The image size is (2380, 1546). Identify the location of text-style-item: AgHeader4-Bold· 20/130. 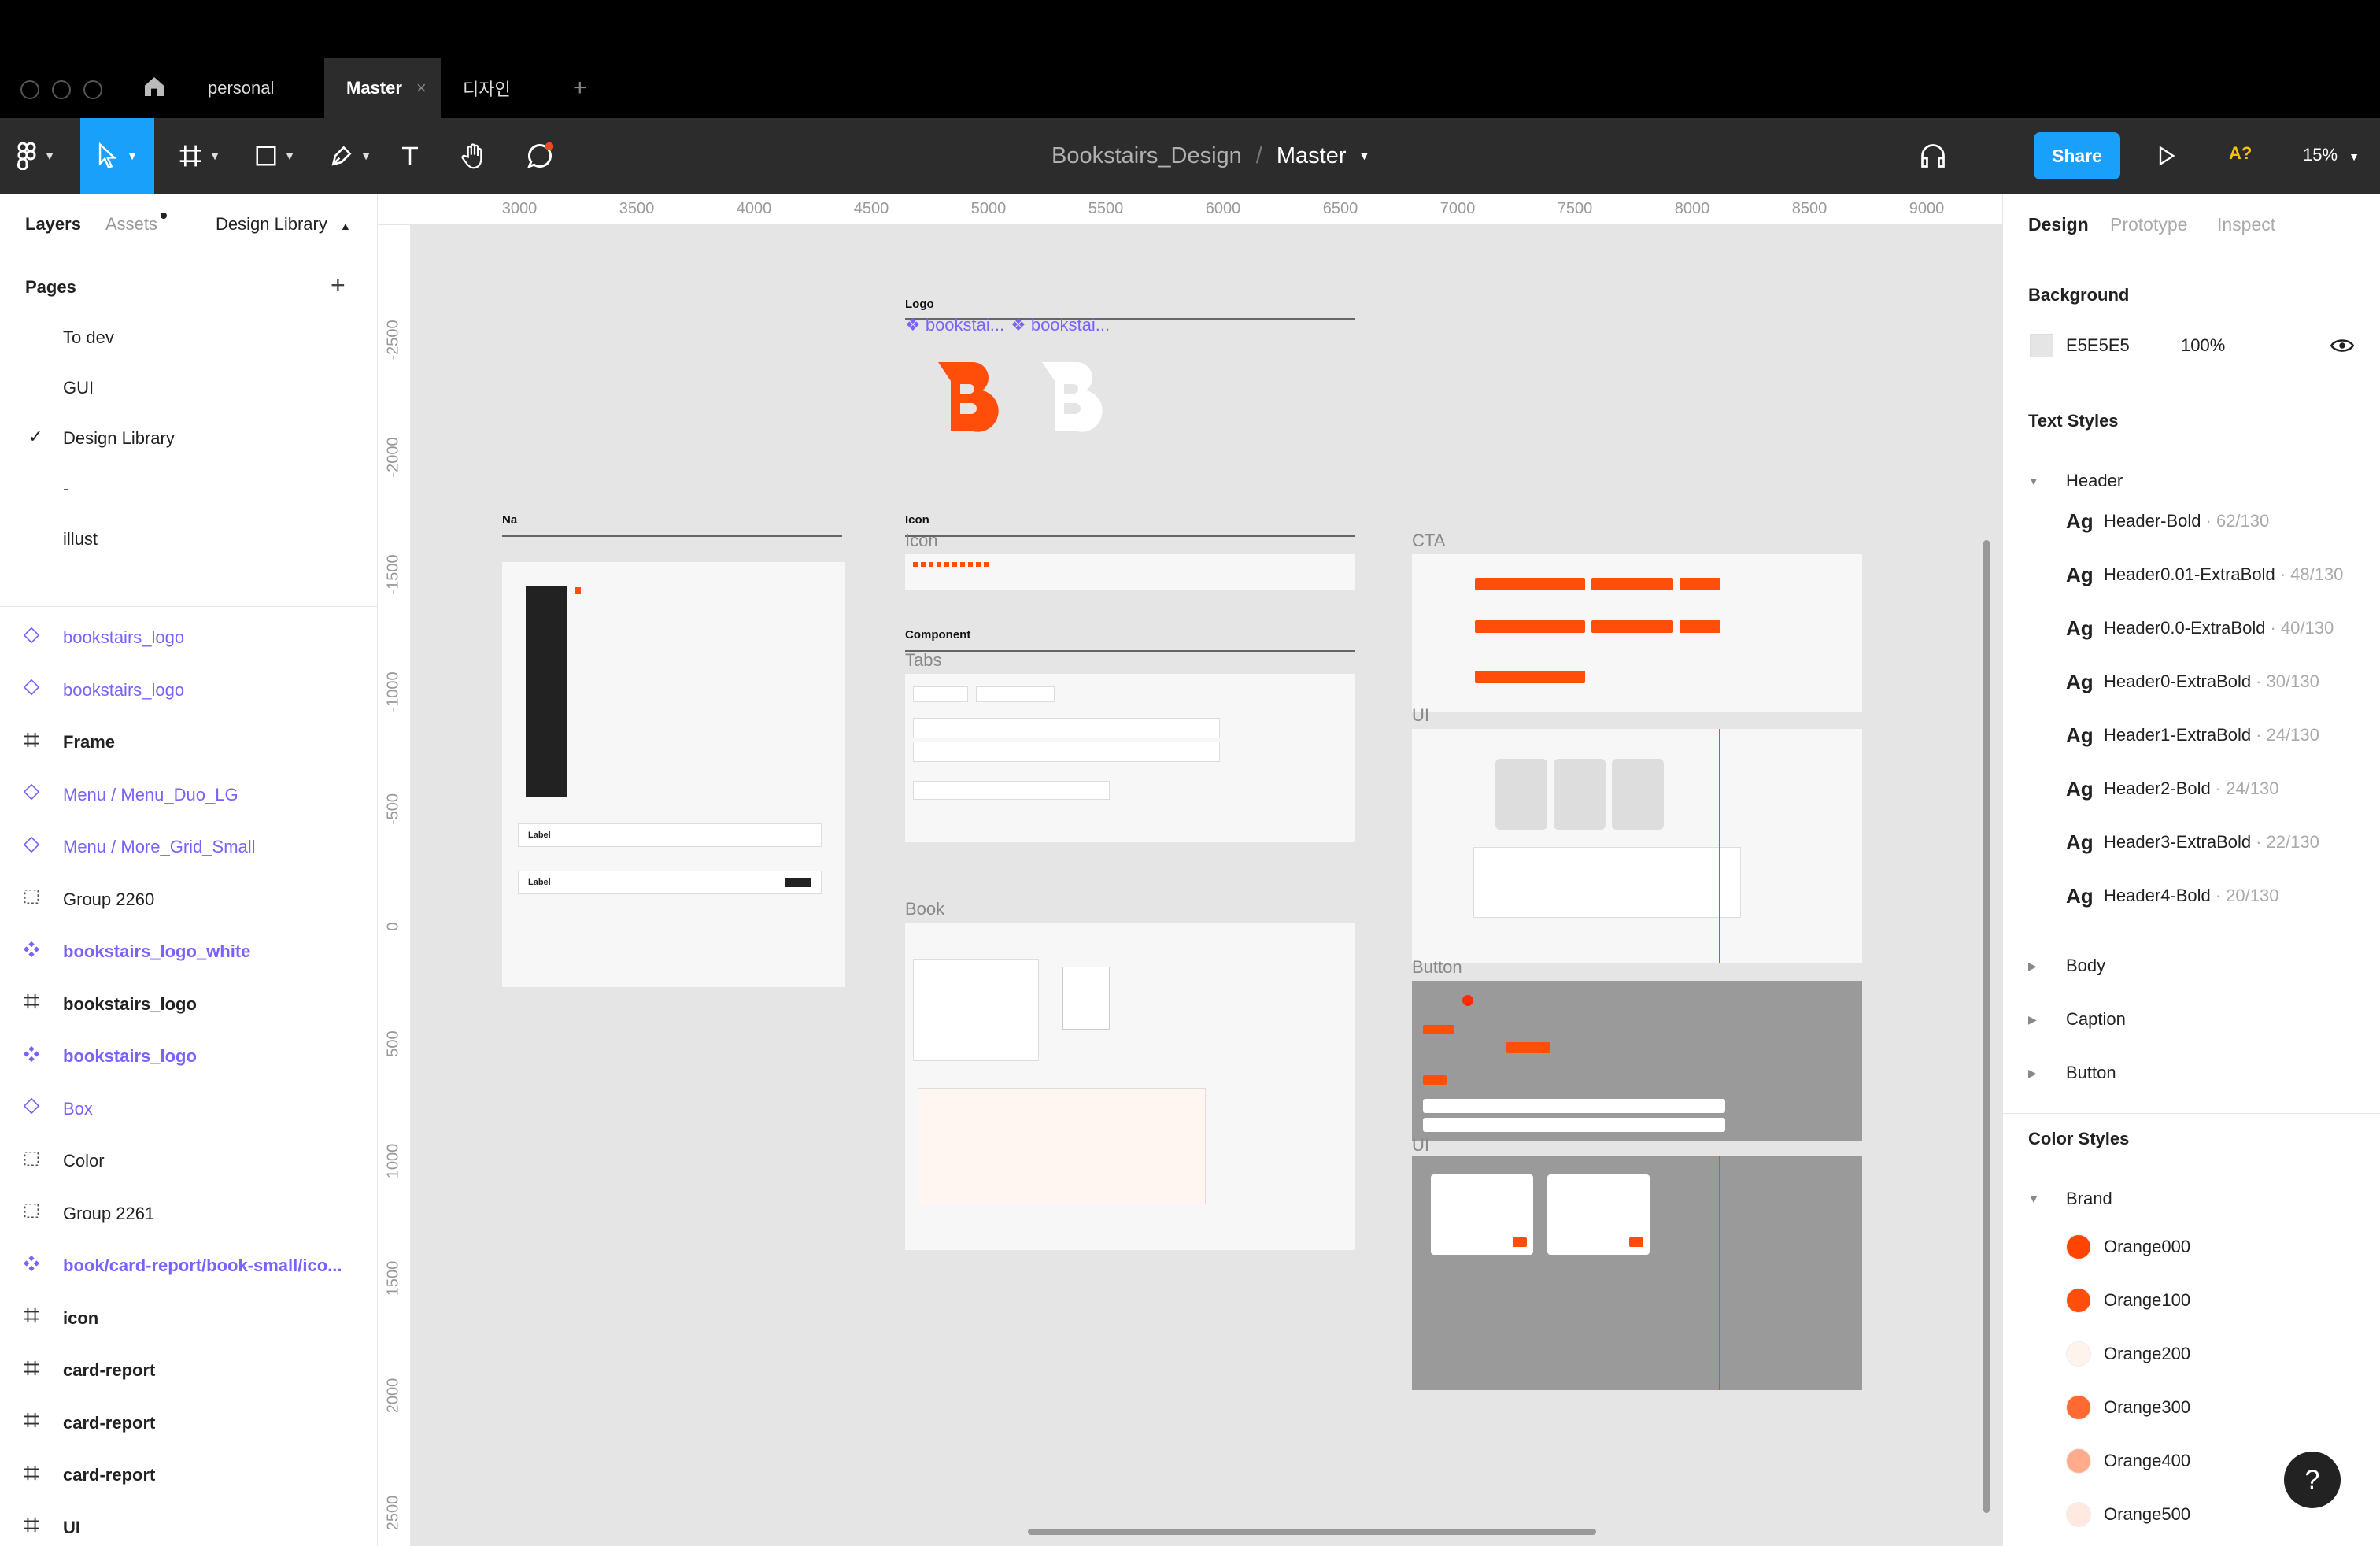
(2172, 896).